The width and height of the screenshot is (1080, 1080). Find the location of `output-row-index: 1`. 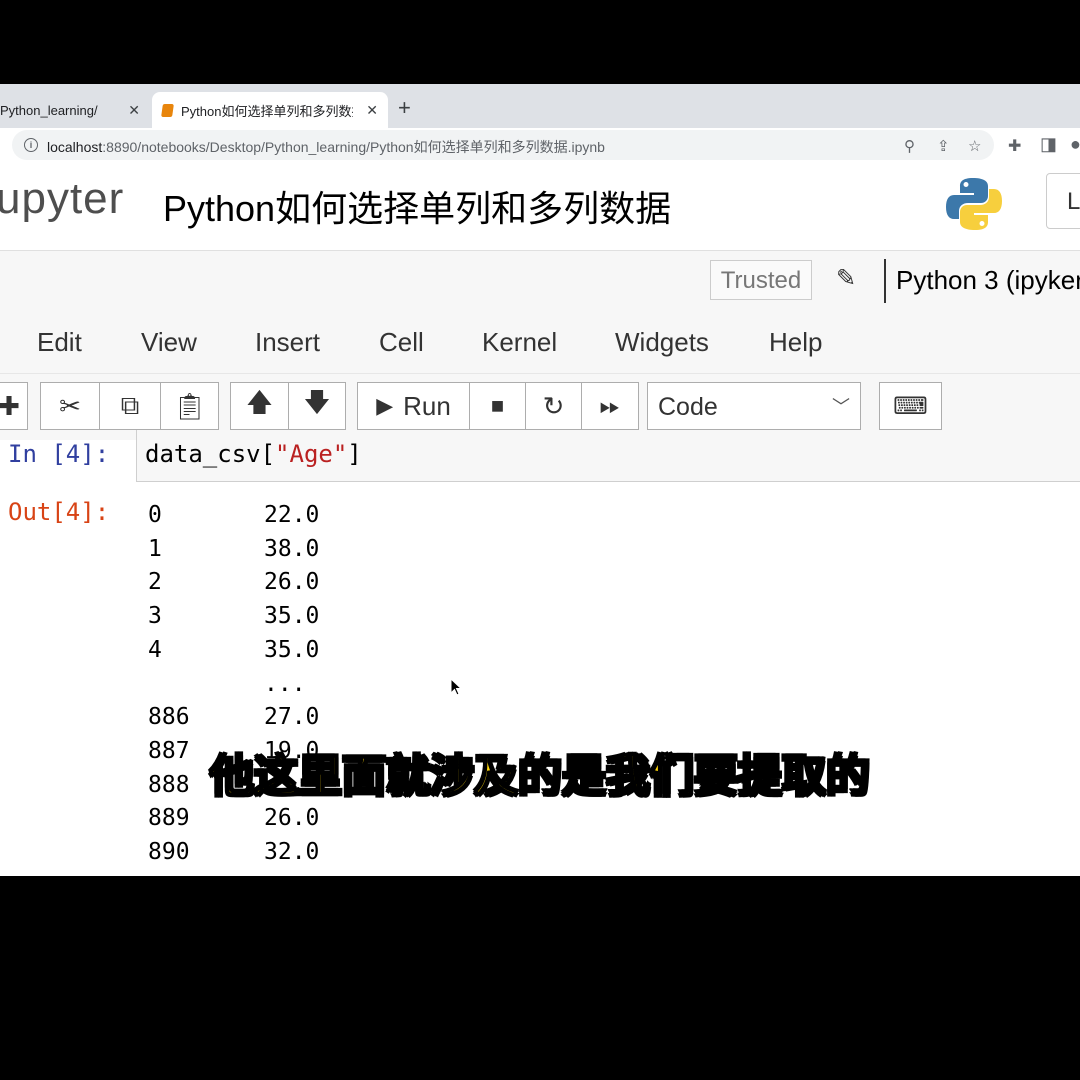

output-row-index: 1 is located at coordinates (155, 549).